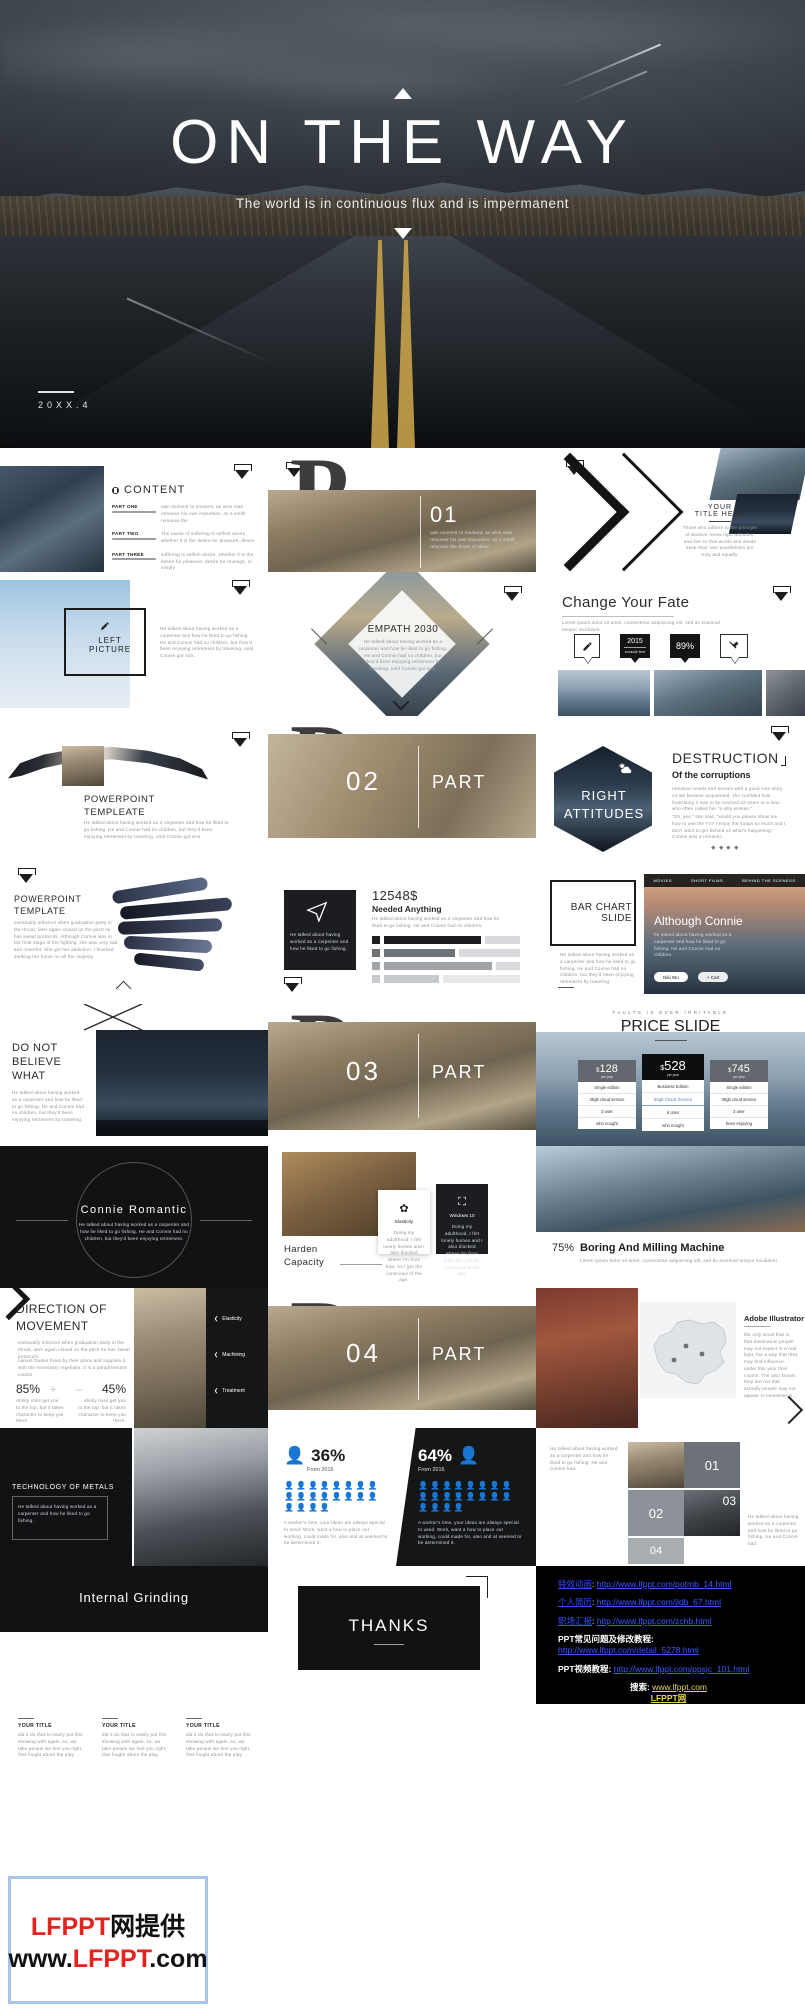 This screenshot has width=805, height=2010. I want to click on slide-thanks: THANKS, so click(402, 1635).